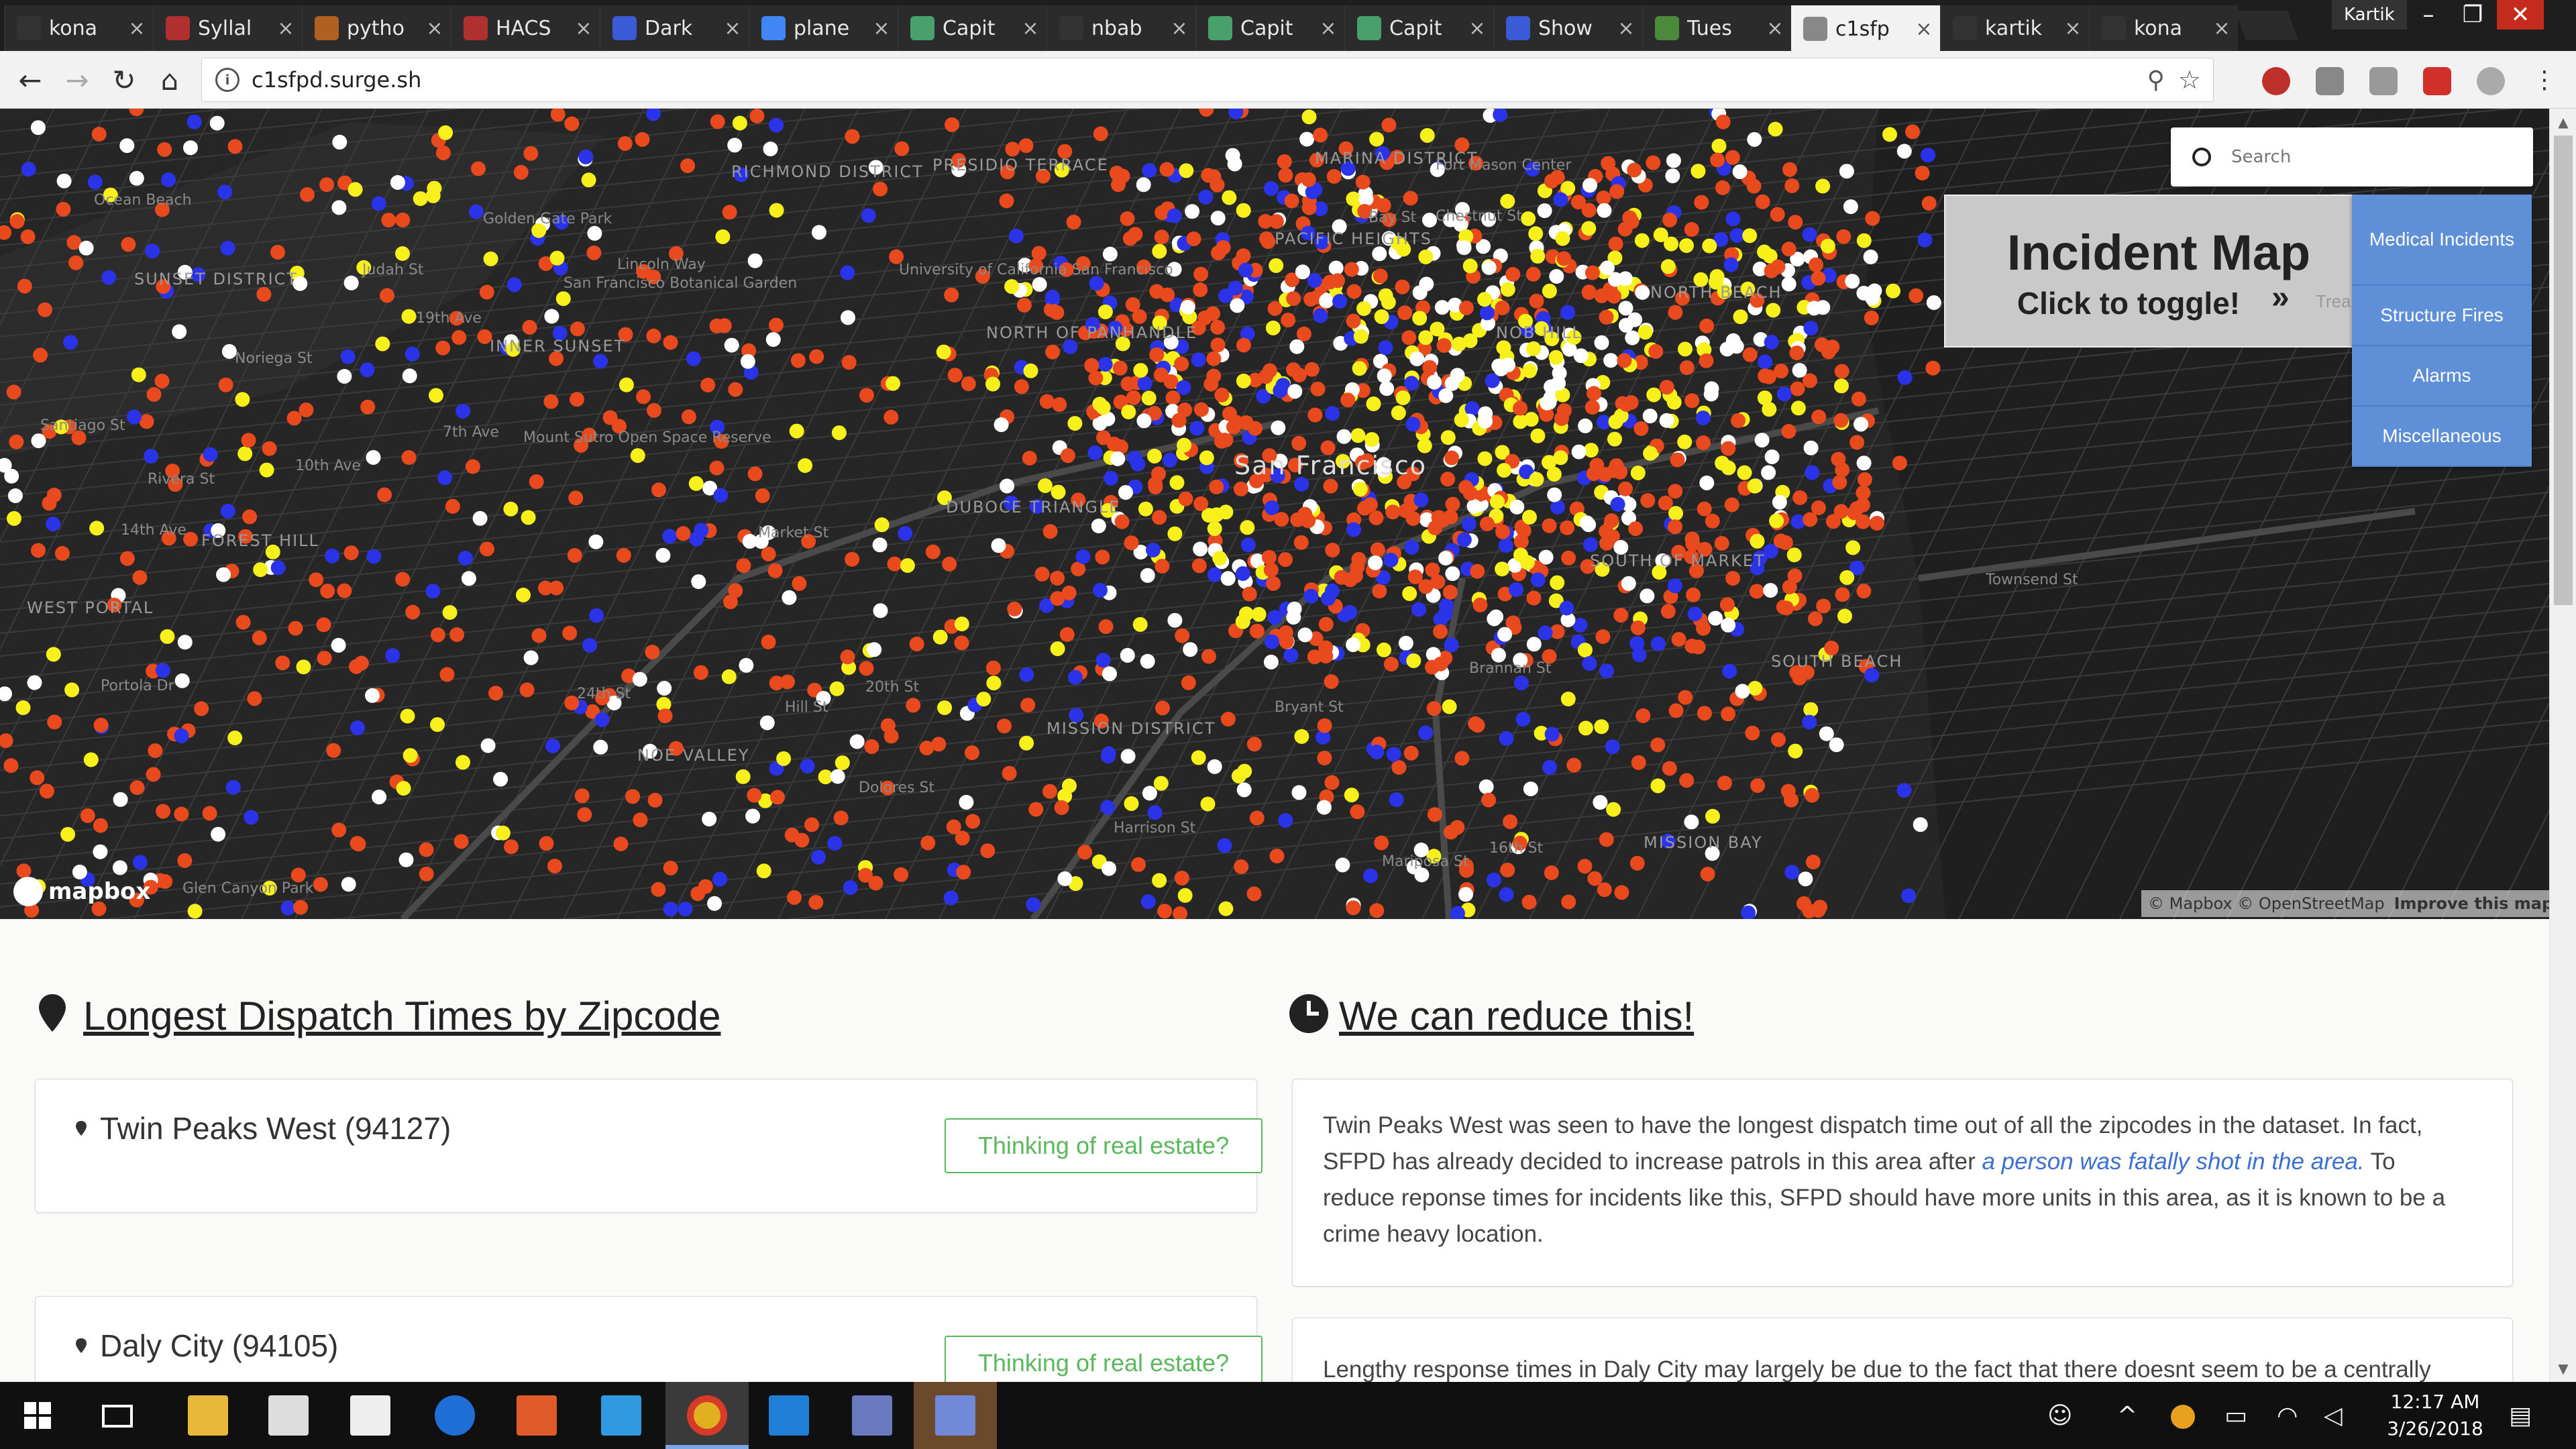  I want to click on window-close-button: ✕, so click(2520, 15).